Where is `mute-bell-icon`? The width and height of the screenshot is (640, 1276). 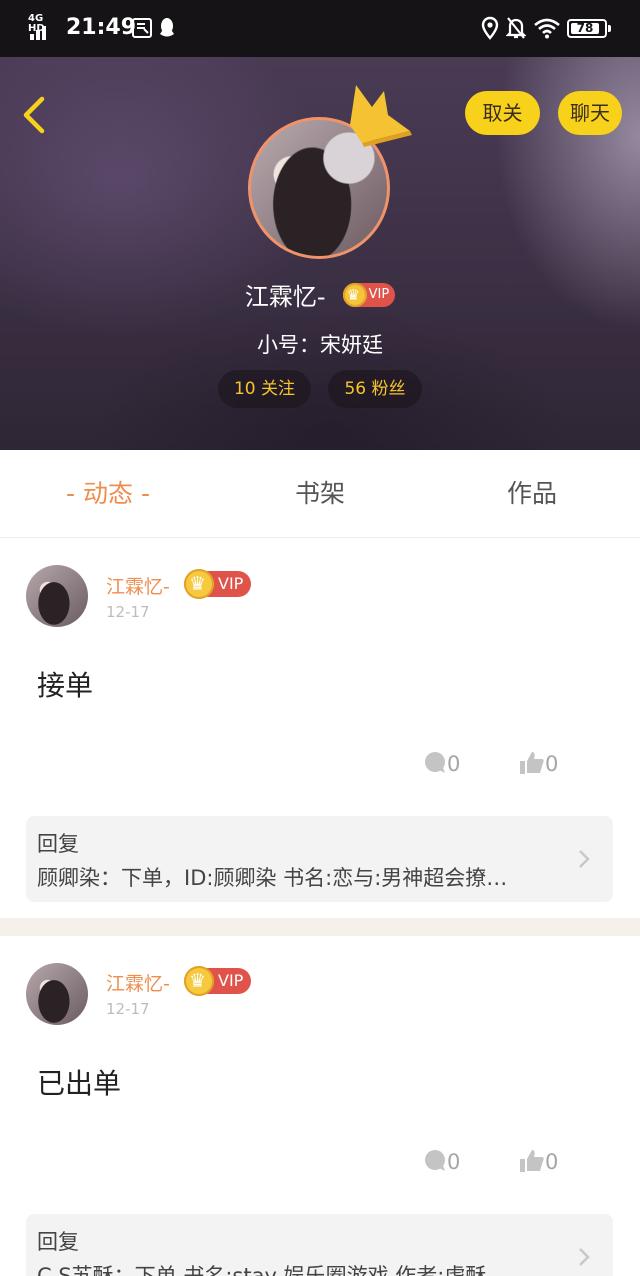 mute-bell-icon is located at coordinates (516, 28).